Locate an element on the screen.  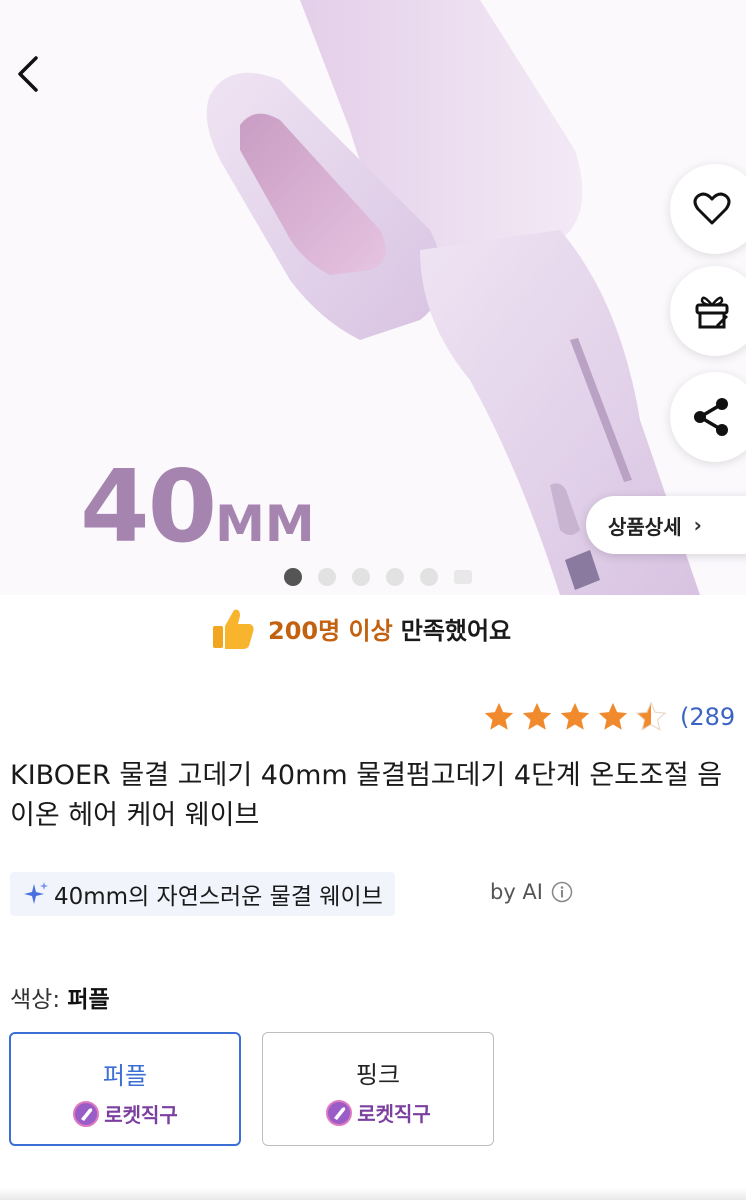
back-button is located at coordinates (30, 74).